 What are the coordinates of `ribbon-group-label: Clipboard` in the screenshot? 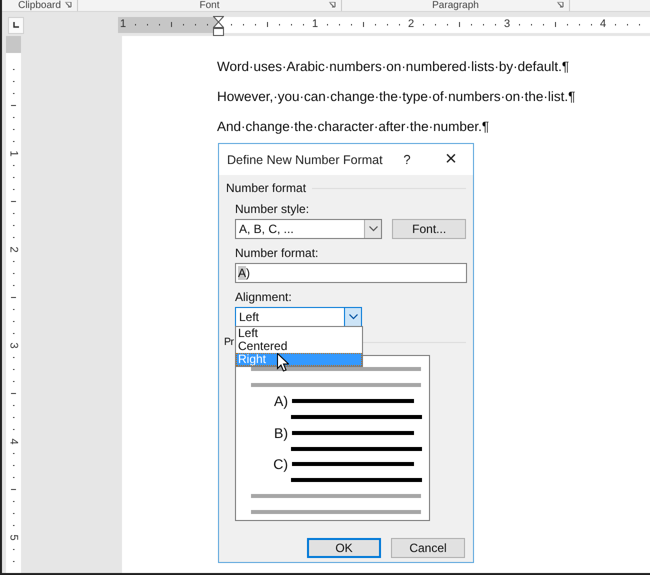 It's located at (39, 5).